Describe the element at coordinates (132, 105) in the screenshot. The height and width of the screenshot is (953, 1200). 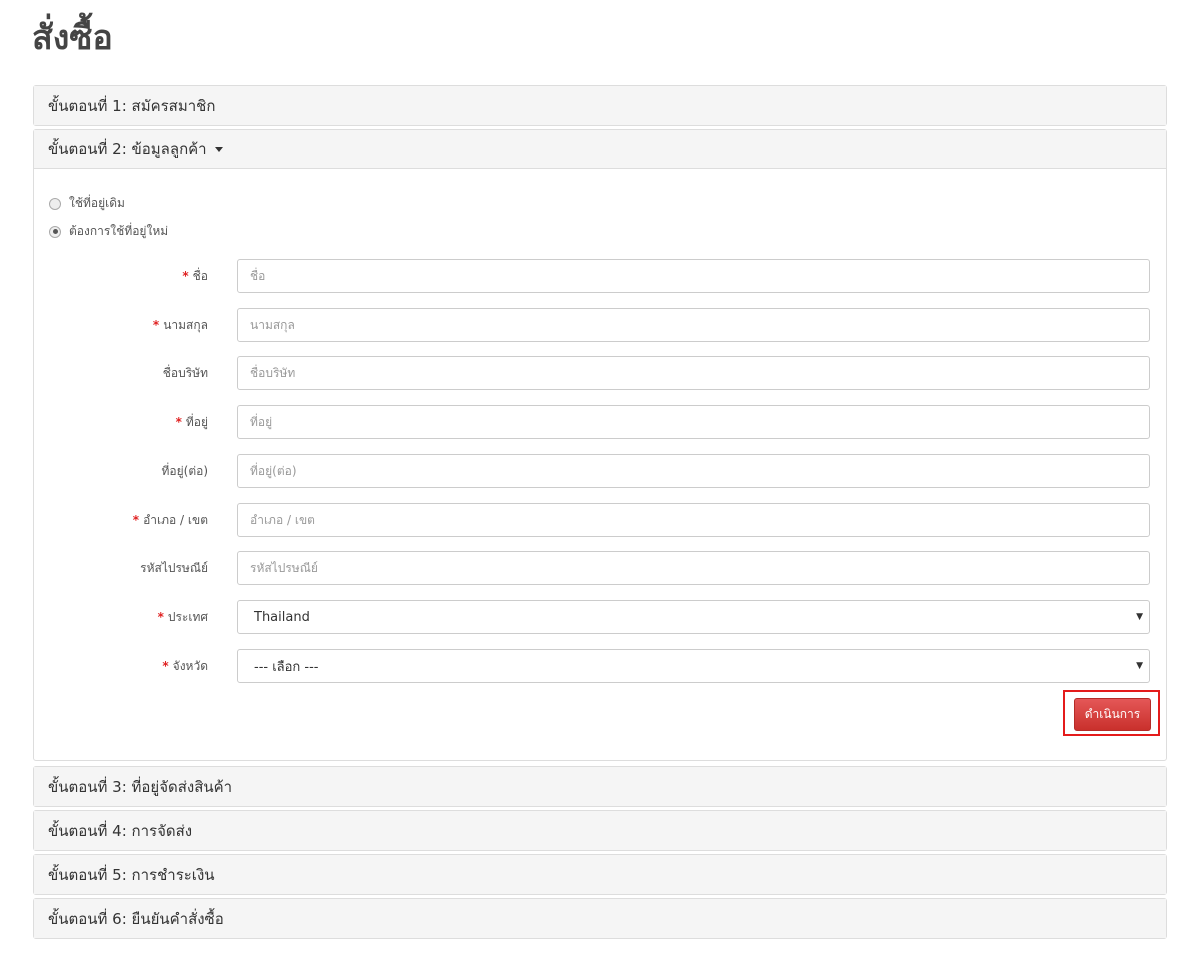
I see `step-1-label: ขั้นตอนที่ 1: สมัครสมาชิก` at that location.